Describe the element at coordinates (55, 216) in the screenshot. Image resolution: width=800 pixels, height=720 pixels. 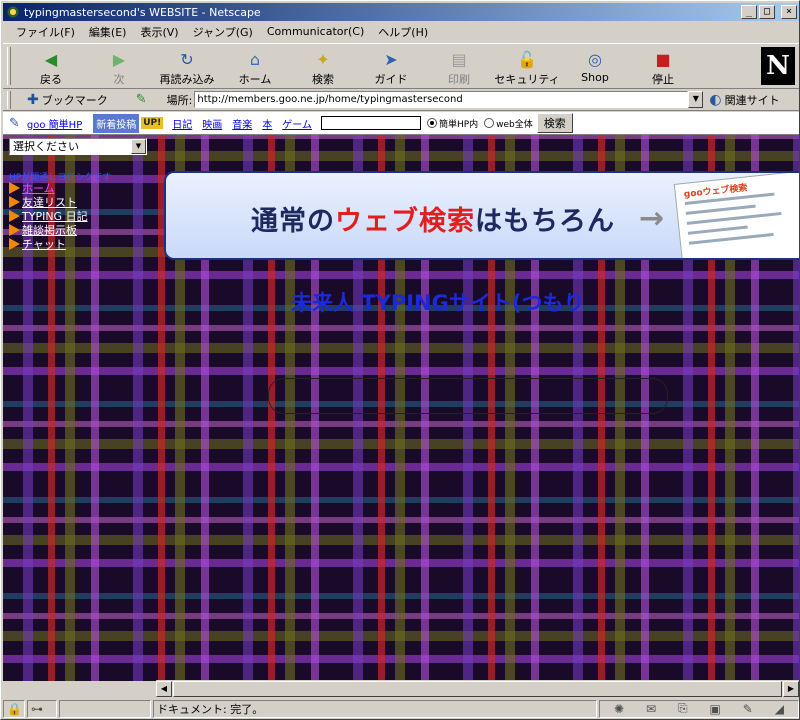
I see `nav-diary-link: TYPING 日記` at that location.